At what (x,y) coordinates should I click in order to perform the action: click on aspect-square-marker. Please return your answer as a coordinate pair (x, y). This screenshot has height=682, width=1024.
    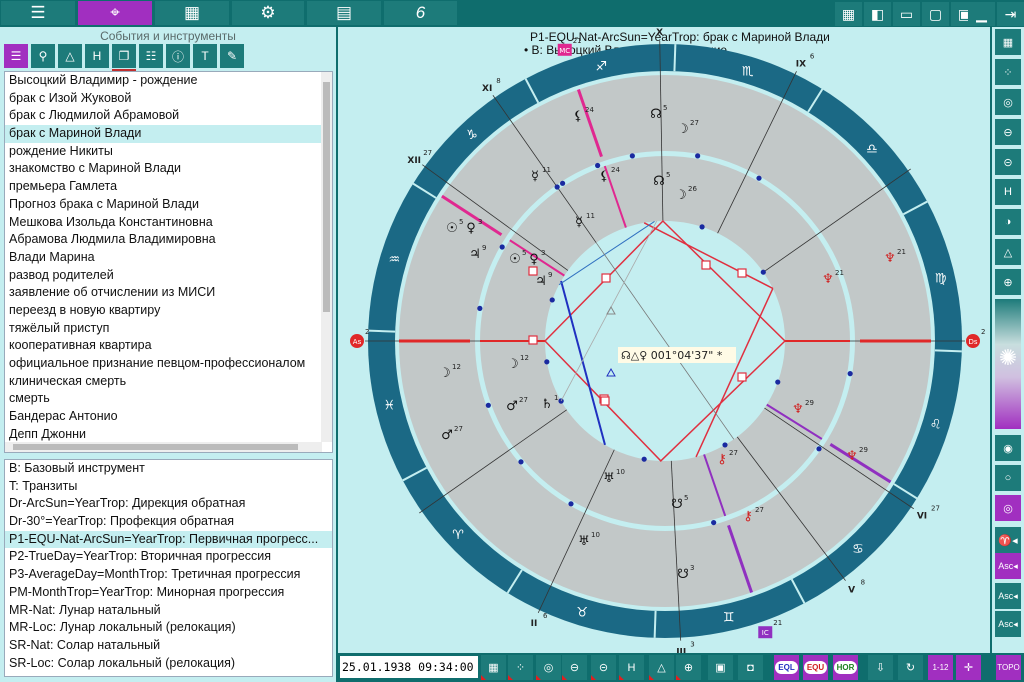
    Looking at the image, I should click on (706, 265).